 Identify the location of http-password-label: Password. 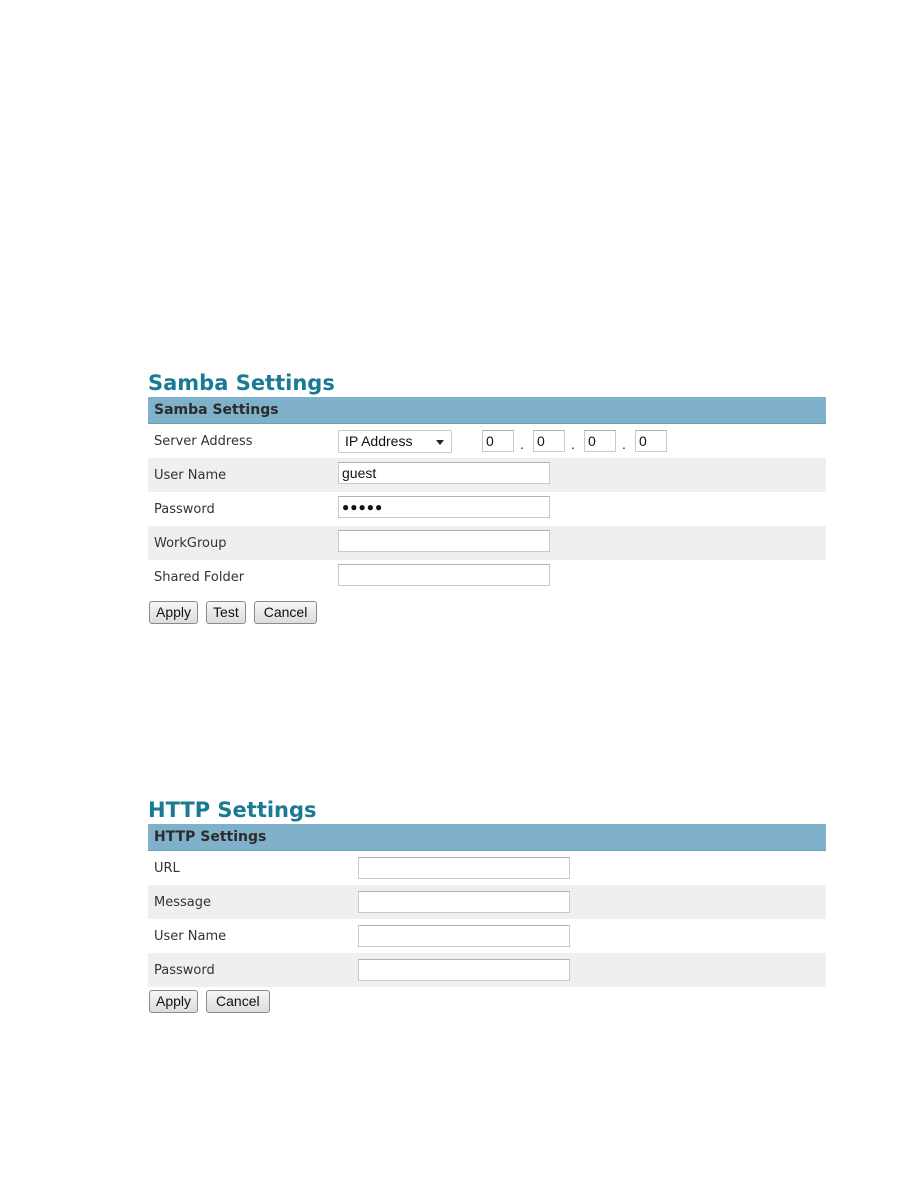
(184, 970).